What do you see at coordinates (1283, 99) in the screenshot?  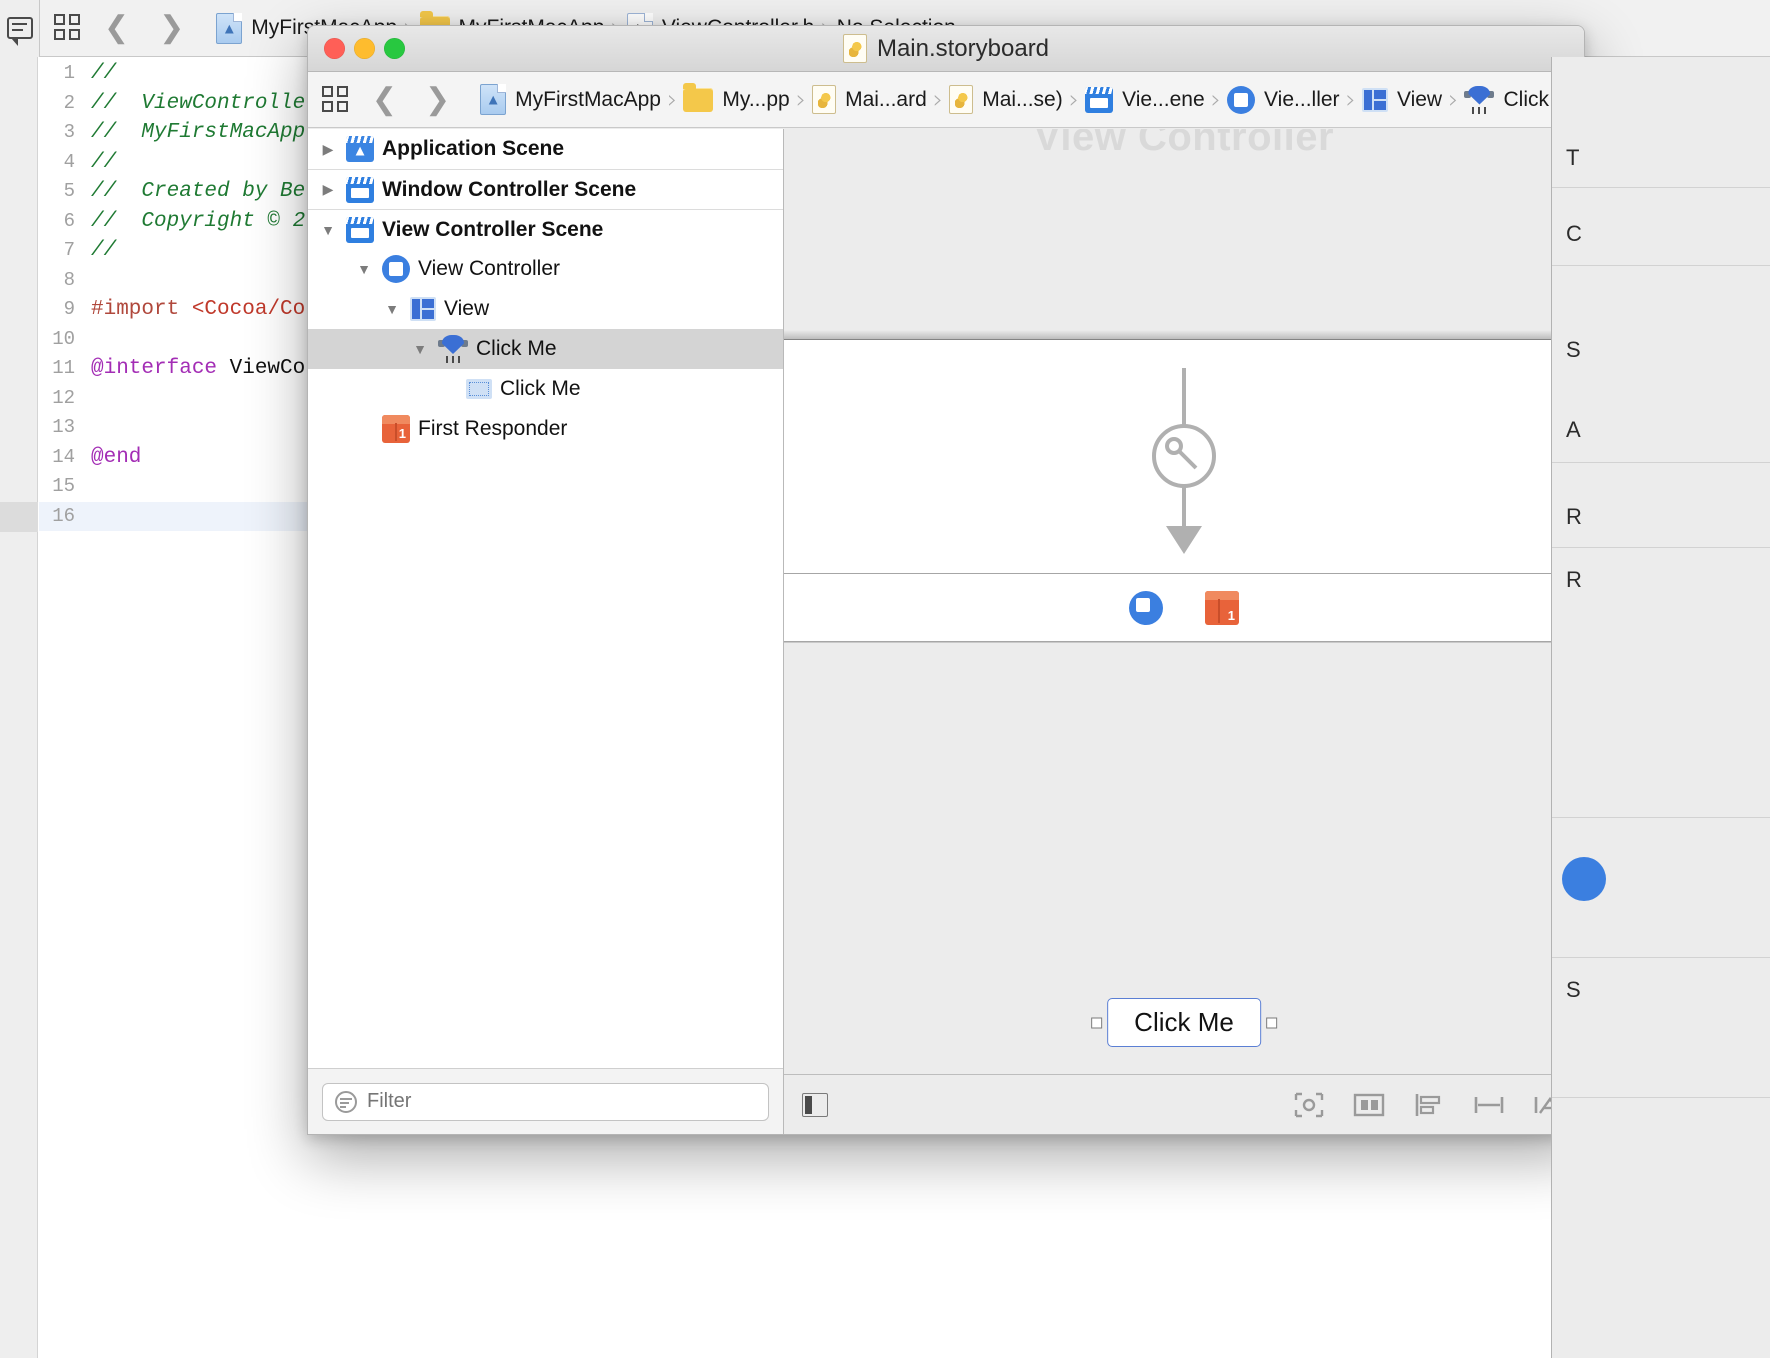 I see `breadcrumb-item-view-controller: Vie...ller` at bounding box center [1283, 99].